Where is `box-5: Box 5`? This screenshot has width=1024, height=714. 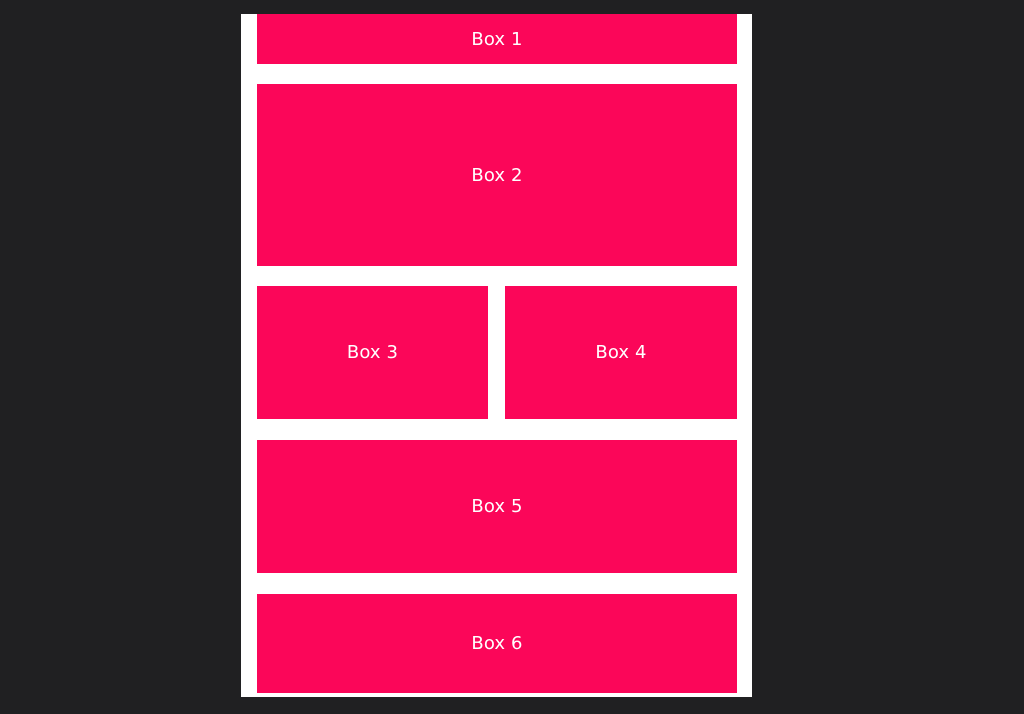 box-5: Box 5 is located at coordinates (497, 506).